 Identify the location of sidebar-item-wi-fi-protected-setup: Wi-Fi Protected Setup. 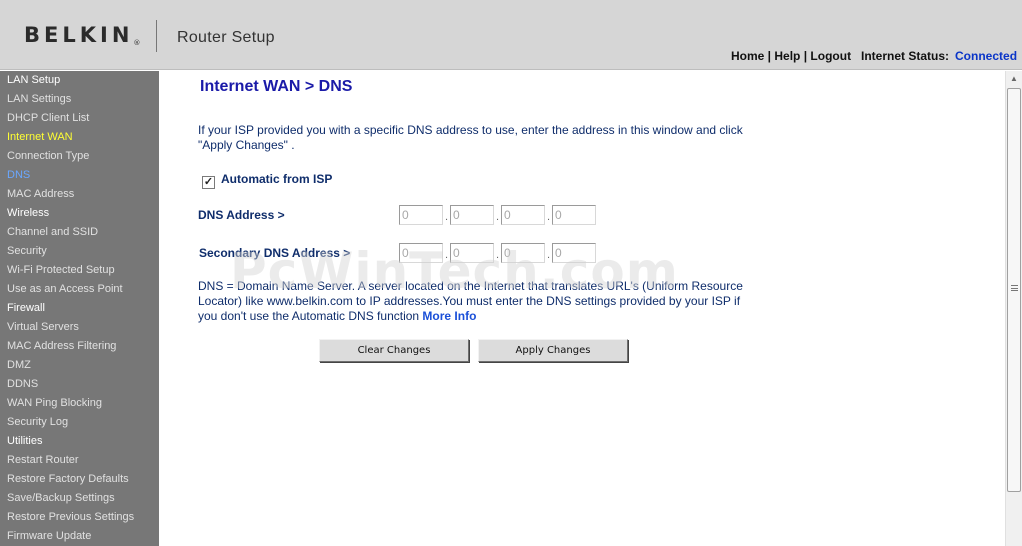
(79, 270).